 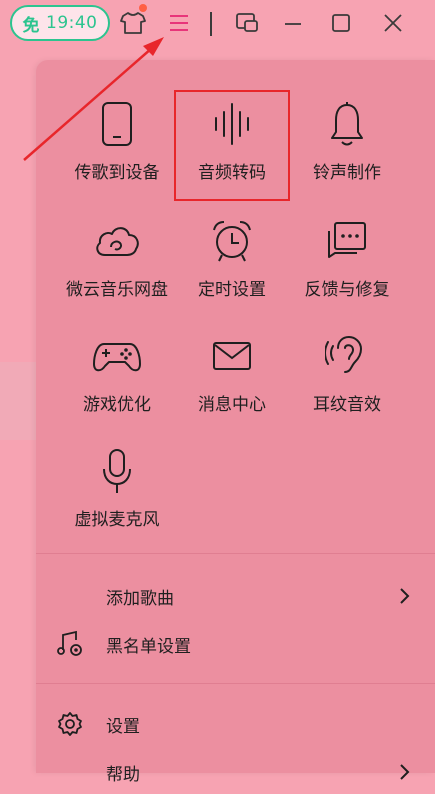 I want to click on grid-item-label: 反馈与修复, so click(x=347, y=290).